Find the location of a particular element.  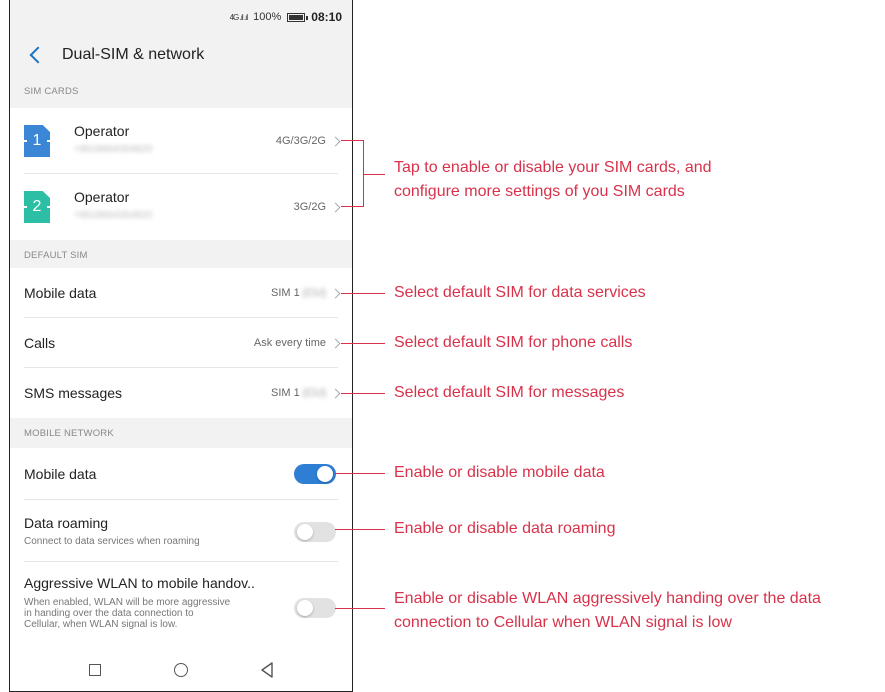

header: Dual-SIM & network is located at coordinates (181, 55).